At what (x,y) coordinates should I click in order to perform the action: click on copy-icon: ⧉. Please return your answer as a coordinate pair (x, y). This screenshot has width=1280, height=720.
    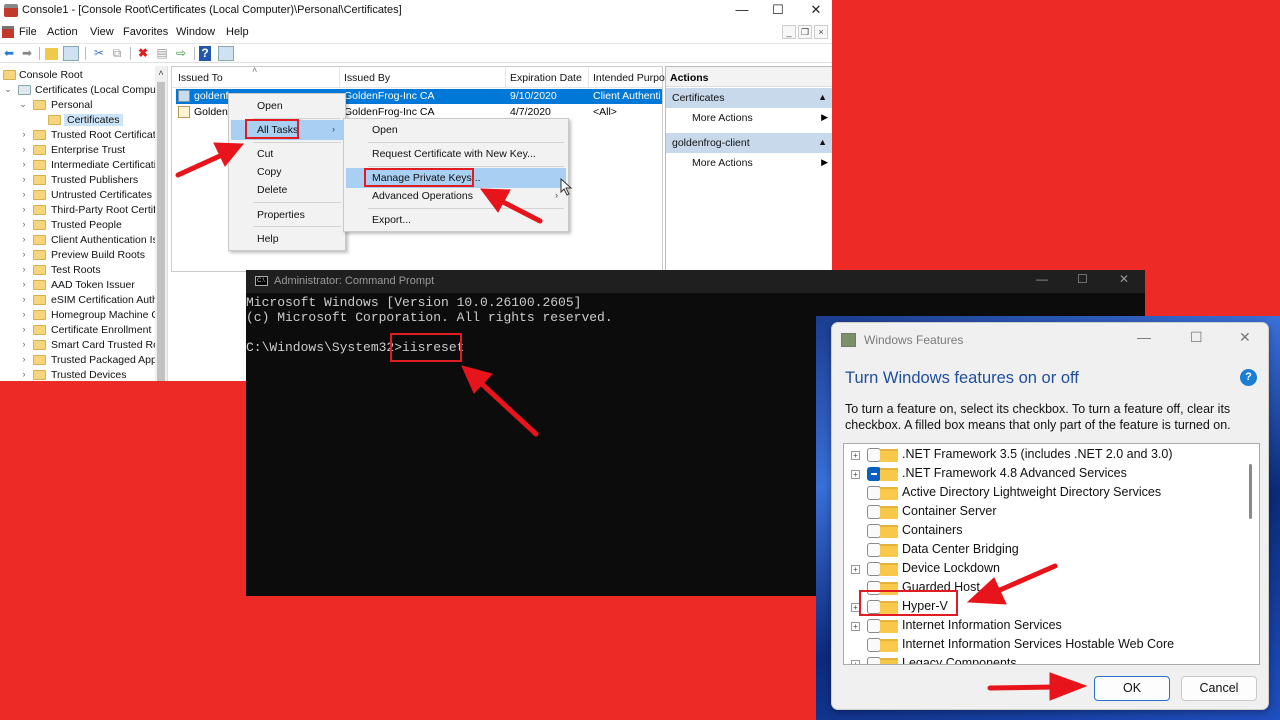
    Looking at the image, I should click on (117, 53).